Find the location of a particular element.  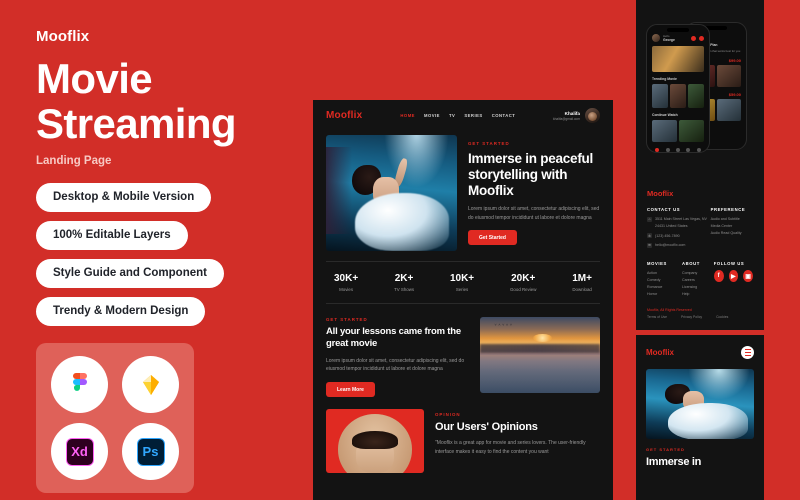

nav-item-home: HOME is located at coordinates (407, 115).